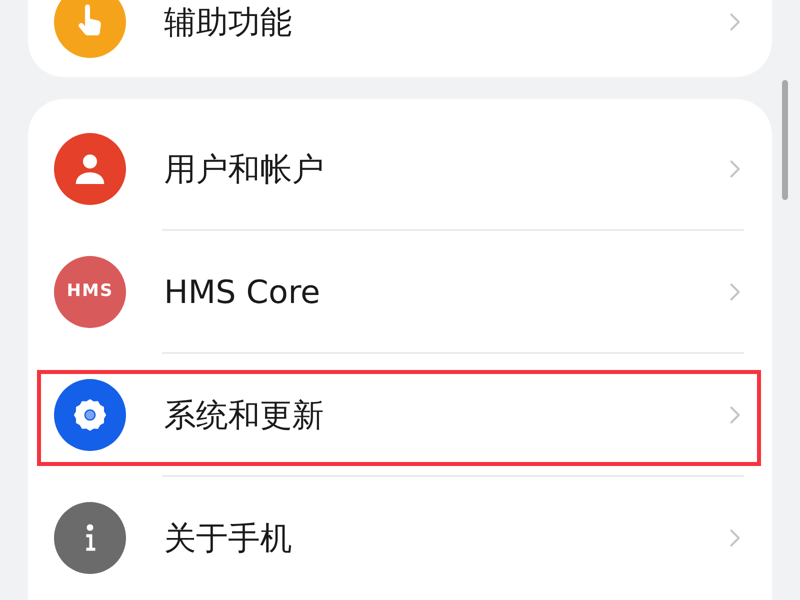 This screenshot has width=800, height=600. What do you see at coordinates (243, 292) in the screenshot?
I see `item-label: HMS Core` at bounding box center [243, 292].